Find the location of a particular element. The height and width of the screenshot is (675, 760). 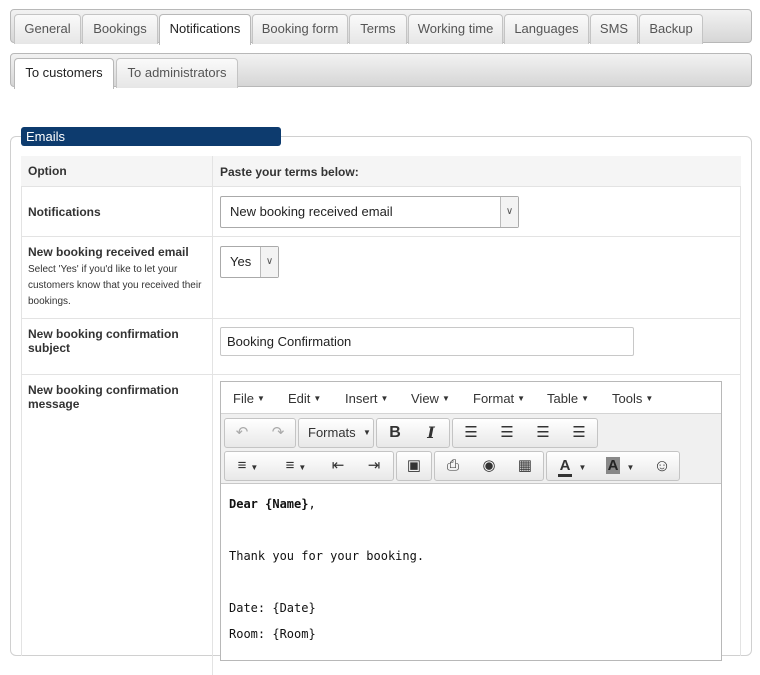

numbered-list-icon: ≡ ▼ is located at coordinates (296, 466).